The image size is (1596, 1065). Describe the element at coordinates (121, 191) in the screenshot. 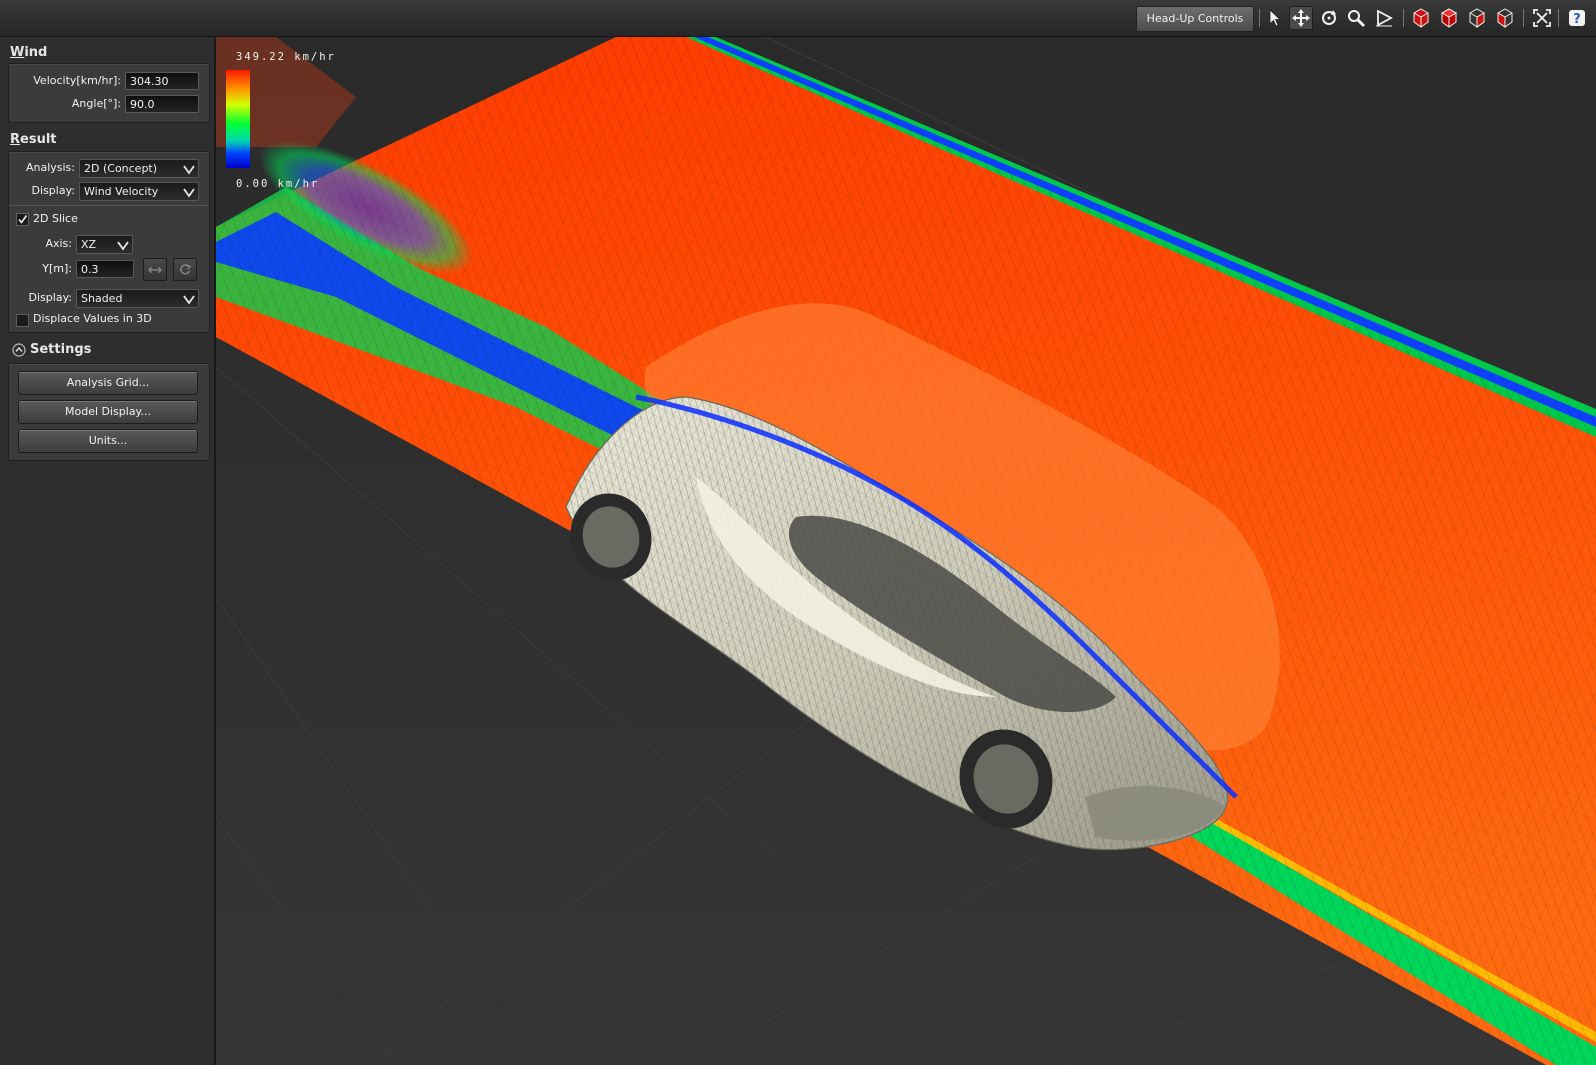

I see `display-dropdown-value: Wind Velocity` at that location.